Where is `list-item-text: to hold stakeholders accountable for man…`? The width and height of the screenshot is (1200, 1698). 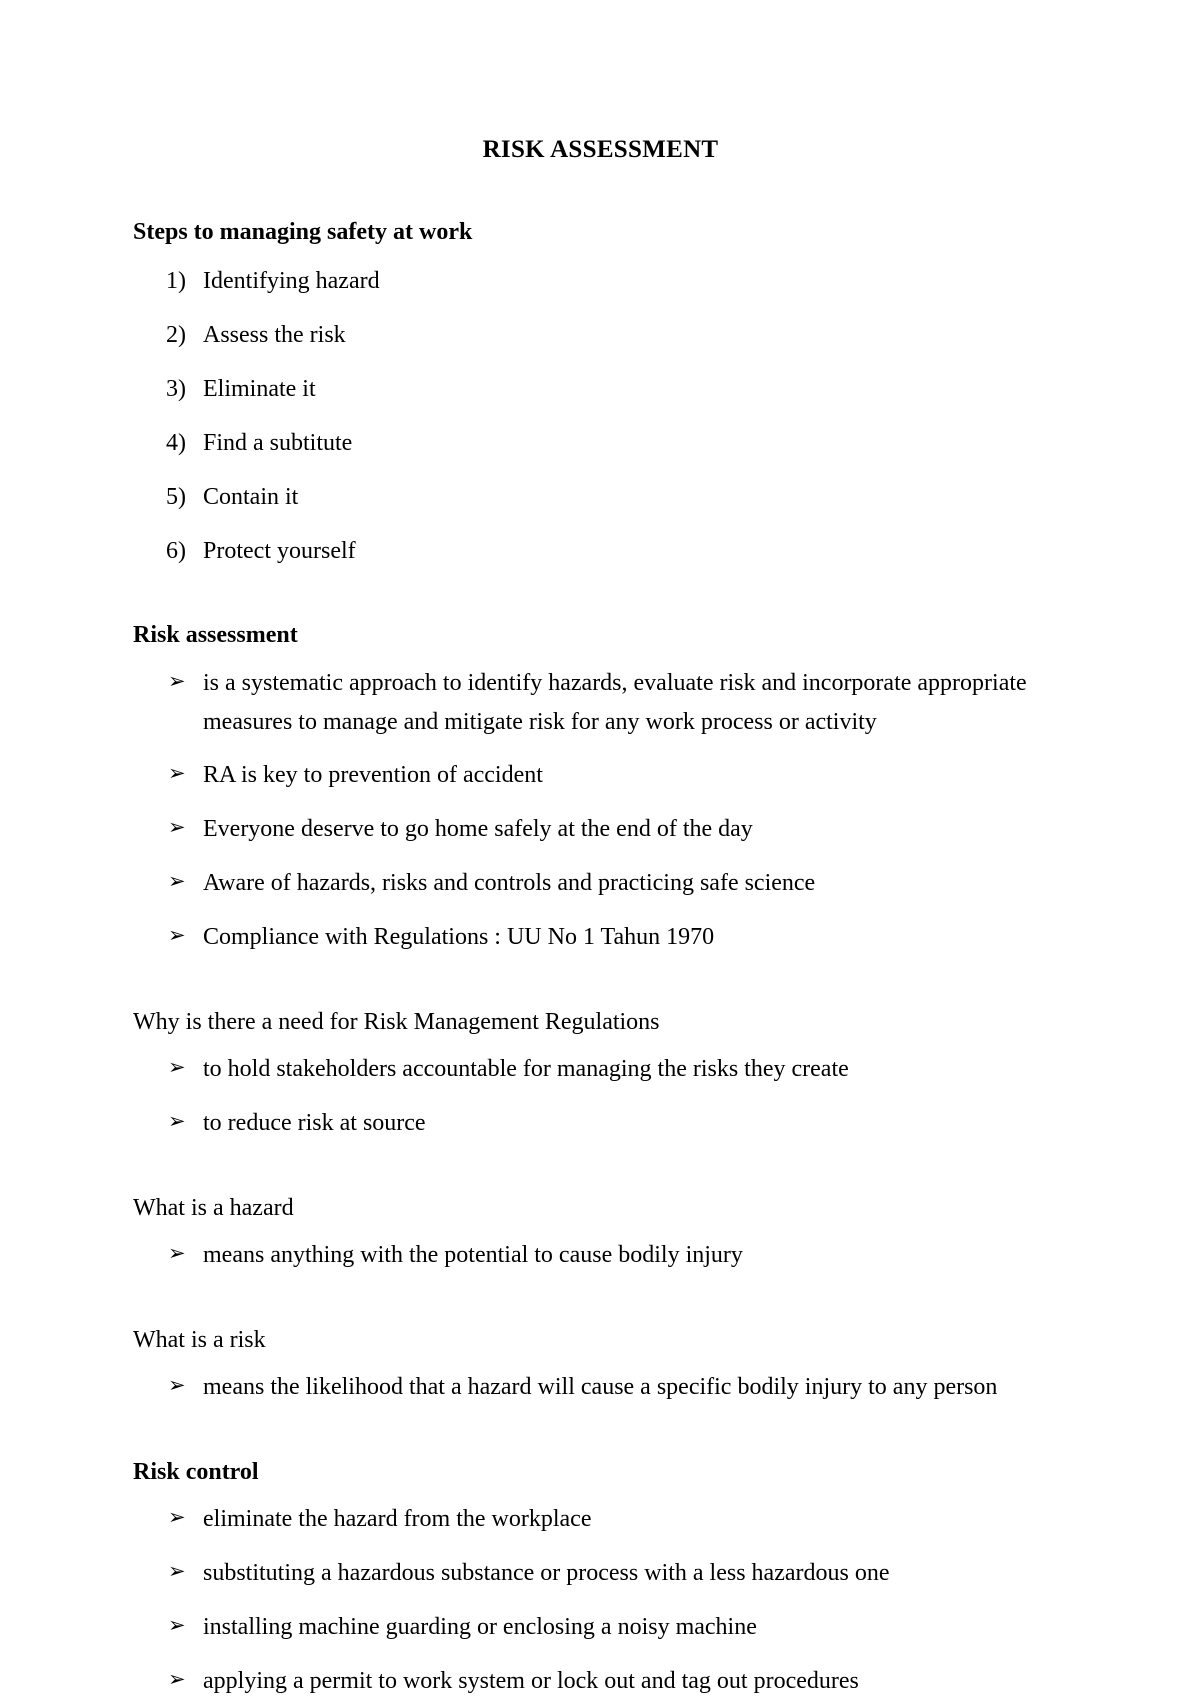 list-item-text: to hold stakeholders accountable for man… is located at coordinates (526, 1069).